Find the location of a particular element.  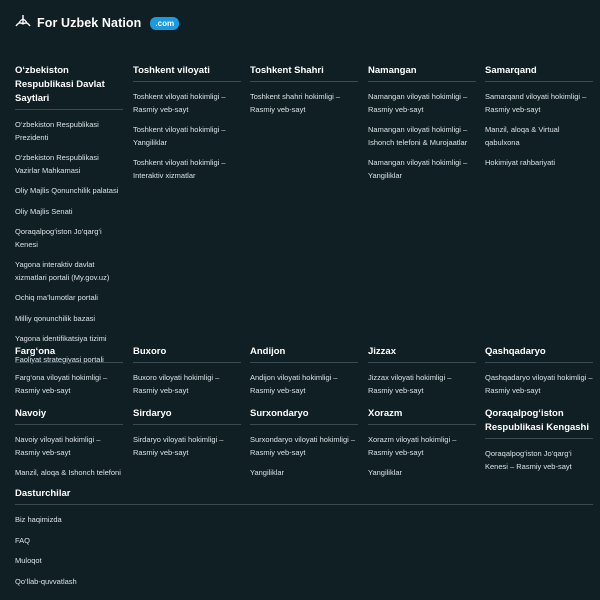

link-qonunchilik-bazasi: Milliy qonunchilik bazasi is located at coordinates (69, 319).